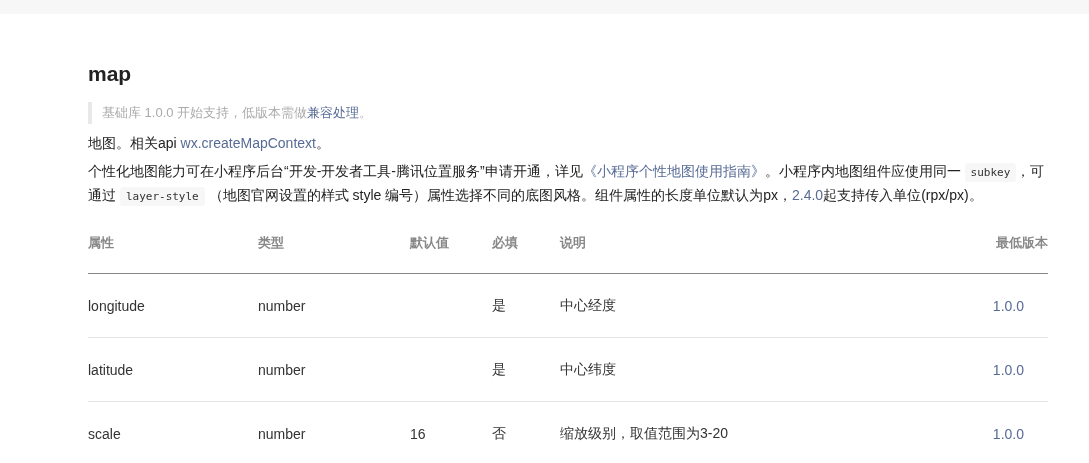  What do you see at coordinates (673, 171) in the screenshot?
I see `link: 《小程序个性地图使用指南》` at bounding box center [673, 171].